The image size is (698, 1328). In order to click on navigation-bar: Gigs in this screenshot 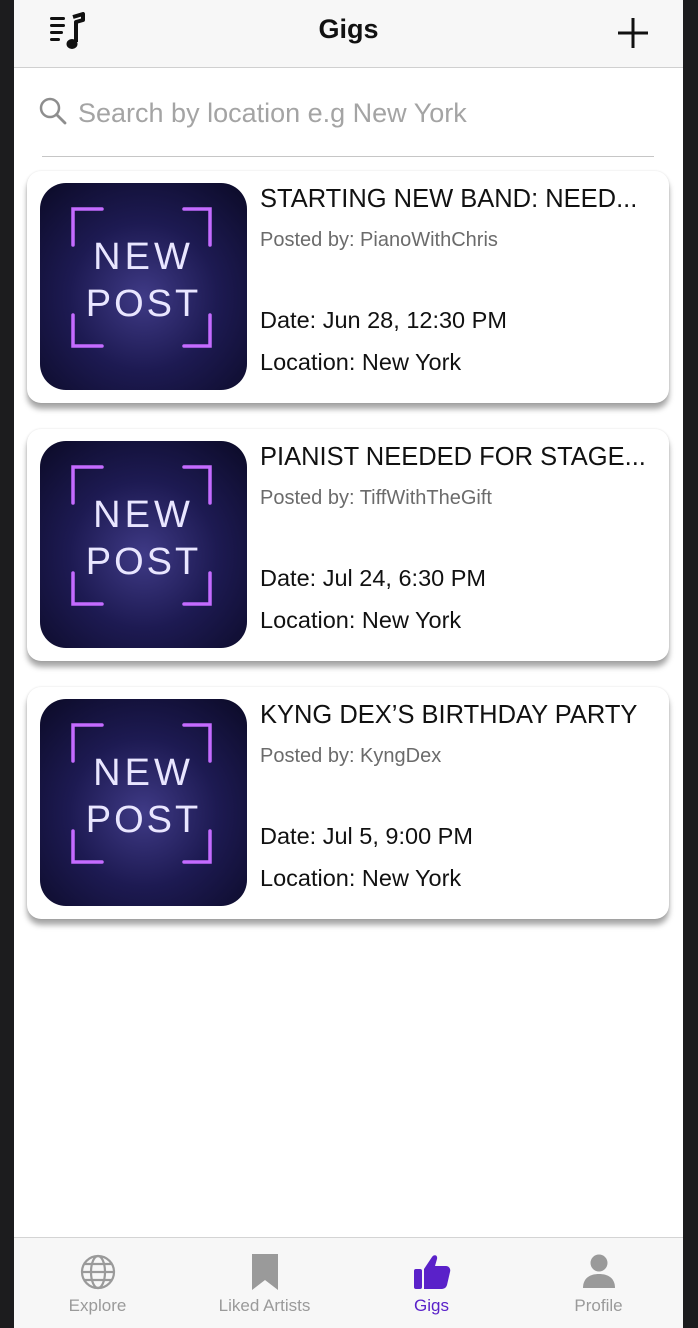, I will do `click(348, 34)`.